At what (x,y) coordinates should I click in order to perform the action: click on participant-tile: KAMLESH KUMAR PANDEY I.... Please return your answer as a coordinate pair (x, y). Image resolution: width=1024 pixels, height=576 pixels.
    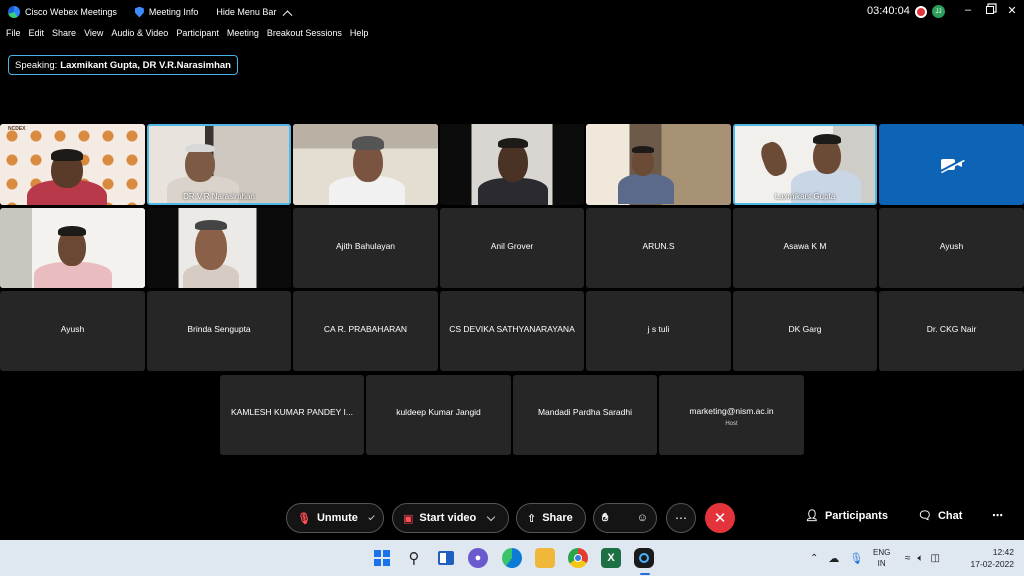
    Looking at the image, I should click on (292, 415).